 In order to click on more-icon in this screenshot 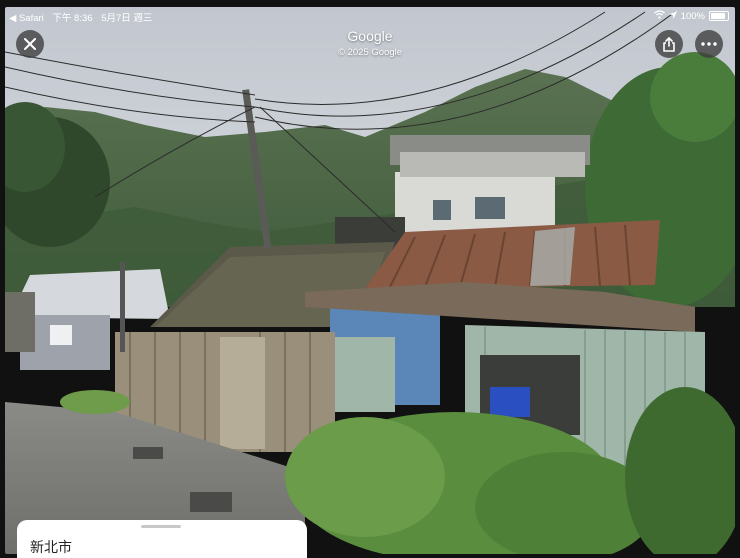, I will do `click(709, 44)`.